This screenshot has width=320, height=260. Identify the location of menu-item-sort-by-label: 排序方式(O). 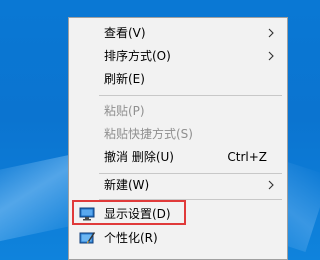
(137, 56).